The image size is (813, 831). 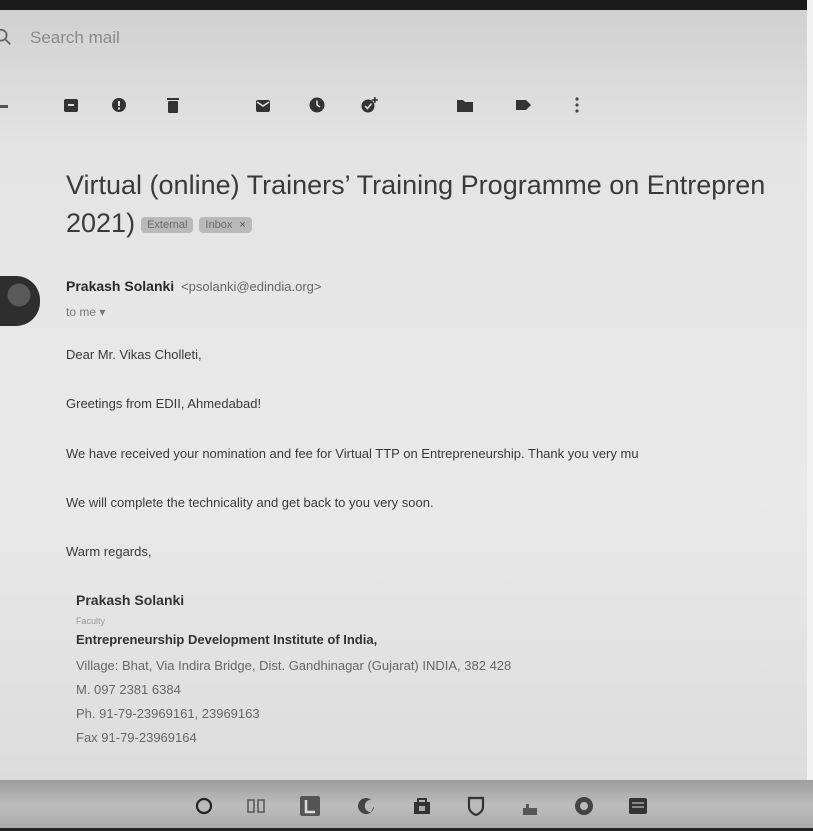 What do you see at coordinates (204, 806) in the screenshot?
I see `search-circle-icon` at bounding box center [204, 806].